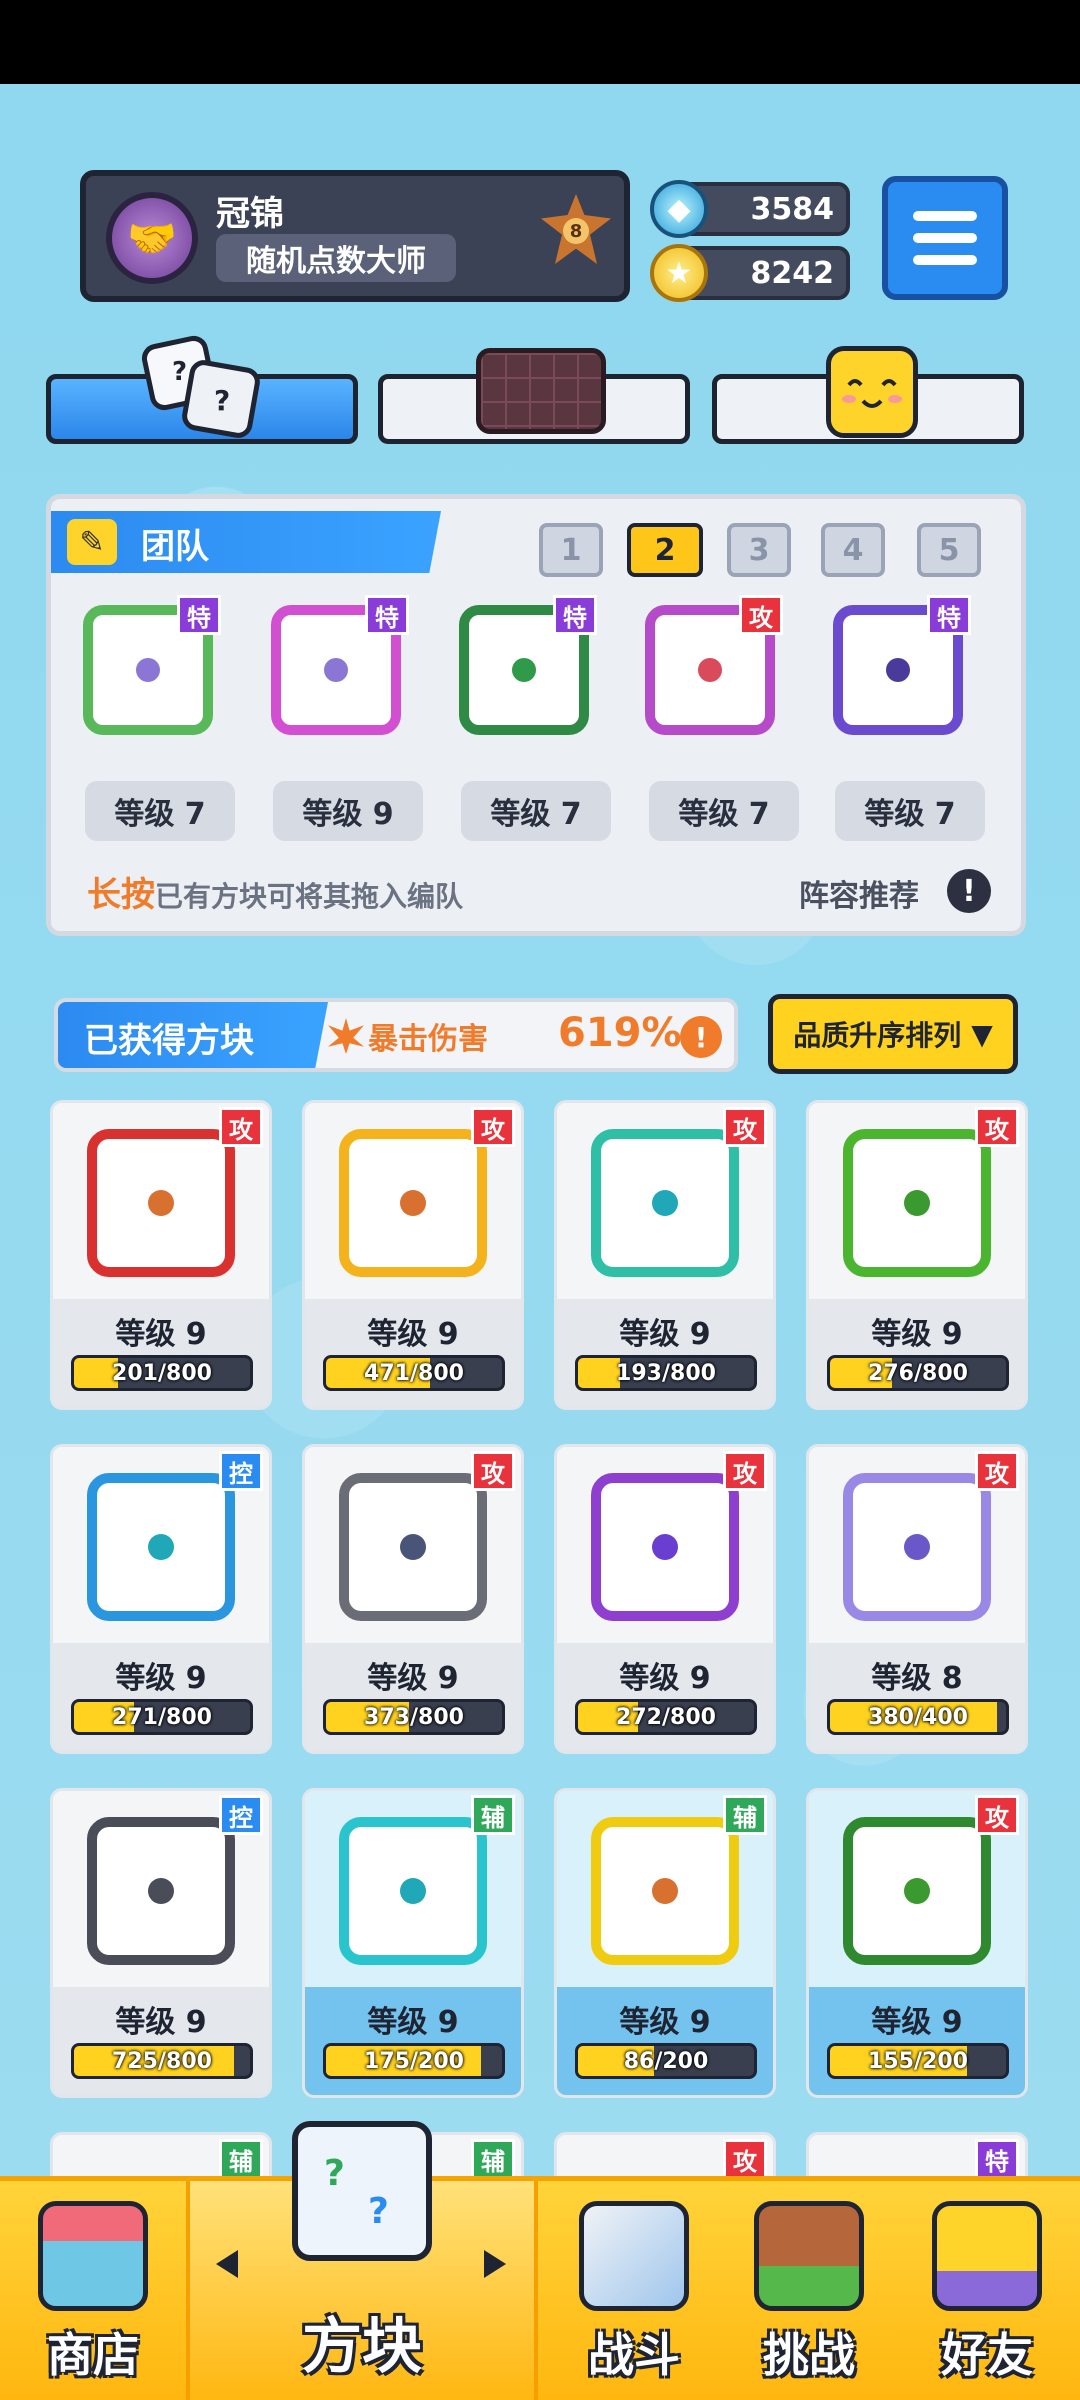 Image resolution: width=1080 pixels, height=2400 pixels. I want to click on team-card: 攻, so click(709, 679).